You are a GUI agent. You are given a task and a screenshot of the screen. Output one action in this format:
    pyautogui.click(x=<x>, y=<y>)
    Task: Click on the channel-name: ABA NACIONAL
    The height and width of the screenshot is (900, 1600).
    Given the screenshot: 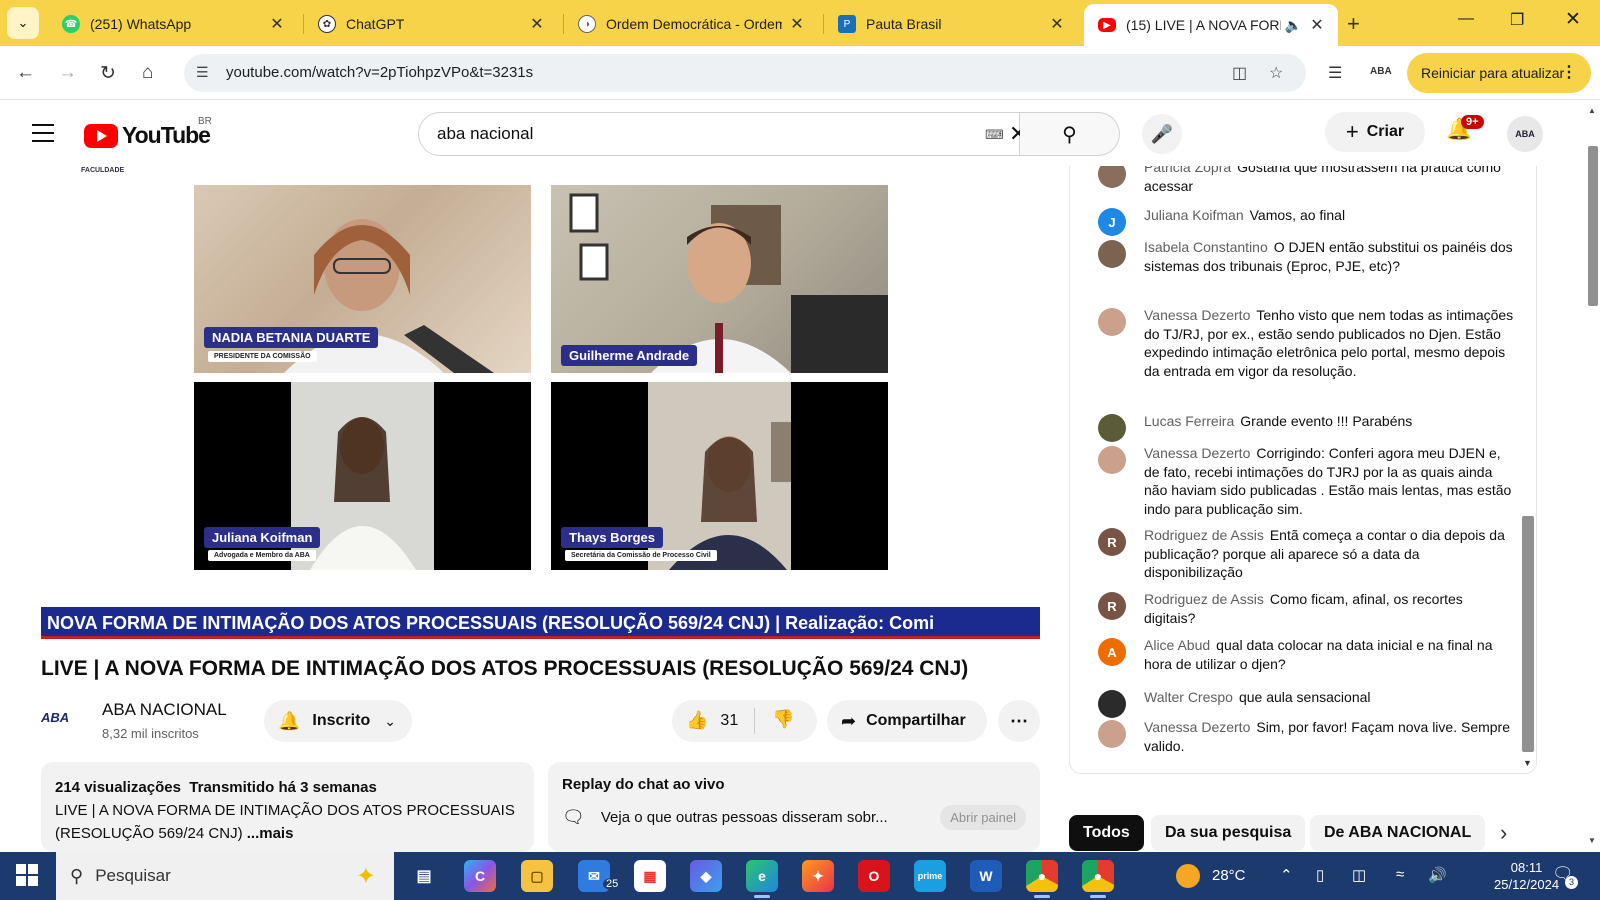 What is the action you would take?
    pyautogui.click(x=164, y=710)
    